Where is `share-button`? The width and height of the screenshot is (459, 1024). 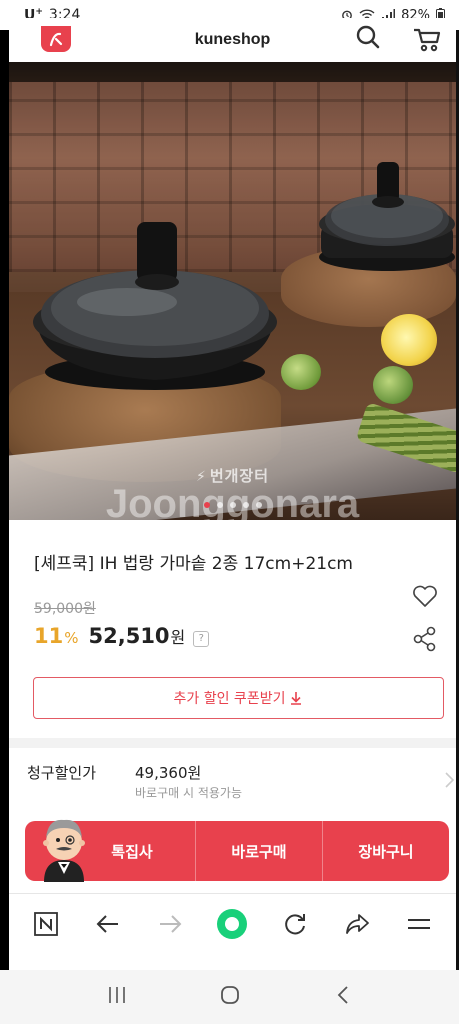 share-button is located at coordinates (425, 639).